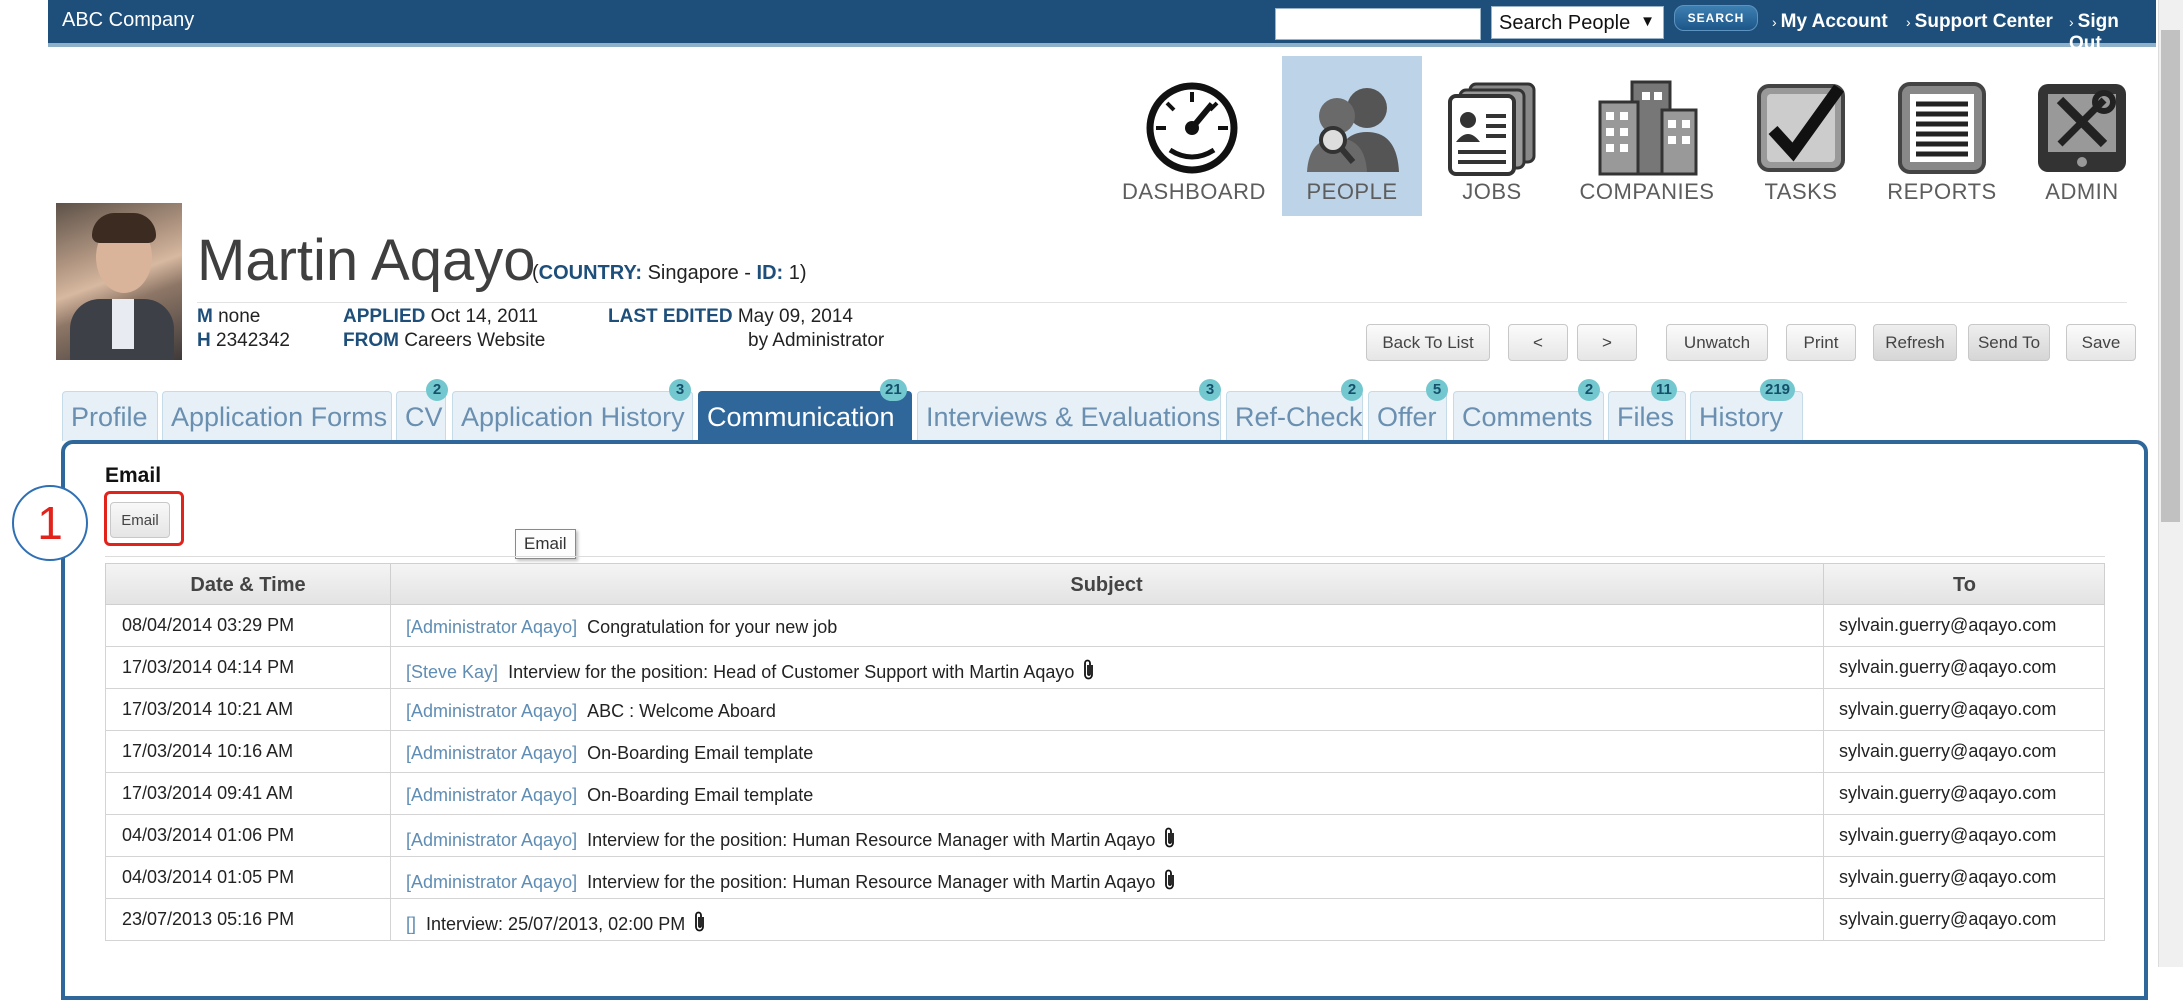  What do you see at coordinates (484, 316) in the screenshot?
I see `applied-value: Oct 14, 2011` at bounding box center [484, 316].